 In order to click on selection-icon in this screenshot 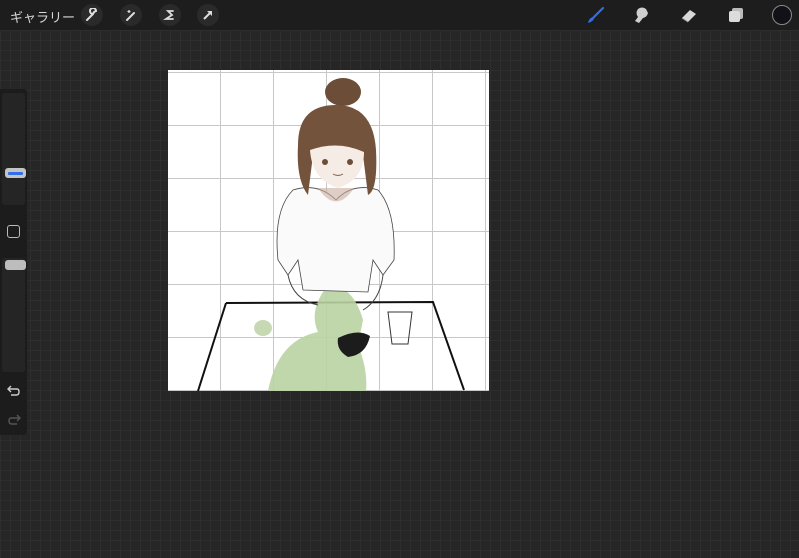, I will do `click(170, 15)`.